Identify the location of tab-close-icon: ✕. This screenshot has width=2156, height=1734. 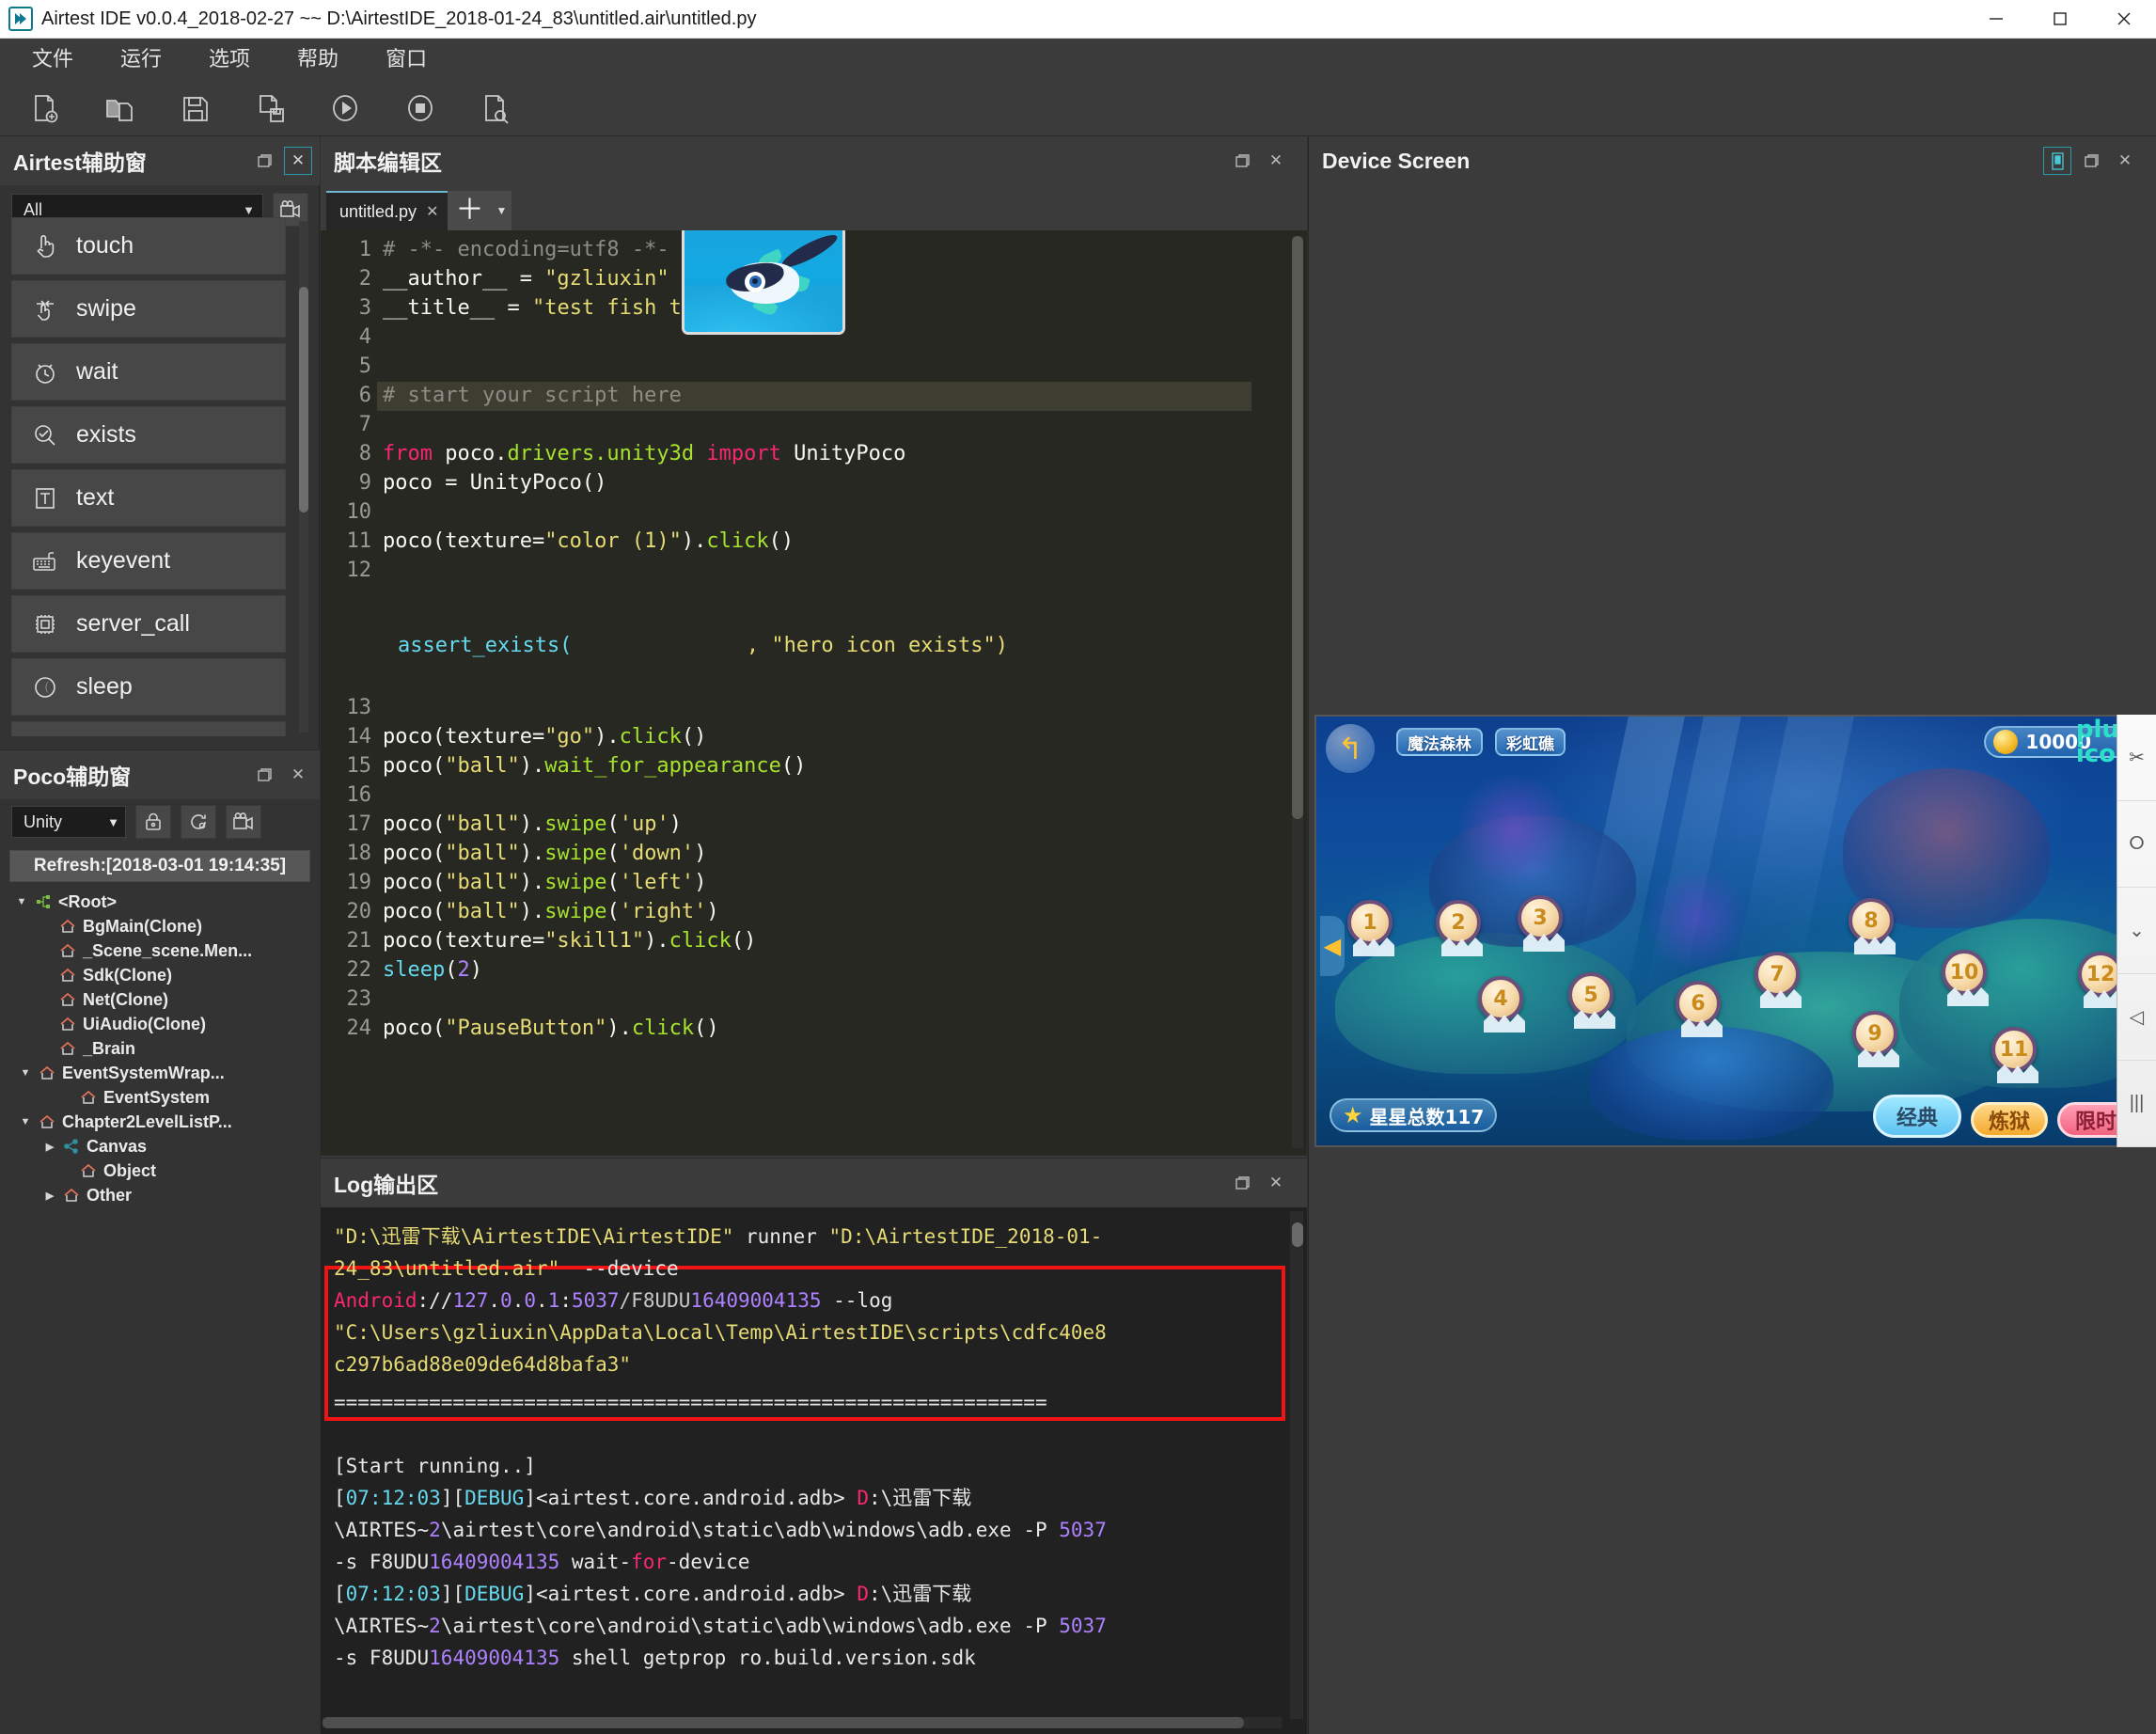
(432, 211).